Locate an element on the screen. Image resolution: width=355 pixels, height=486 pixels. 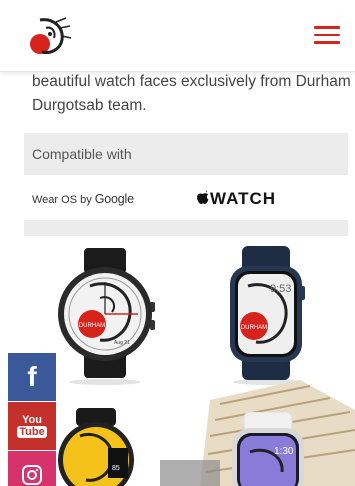
hamburger-menu-icon is located at coordinates (327, 36).